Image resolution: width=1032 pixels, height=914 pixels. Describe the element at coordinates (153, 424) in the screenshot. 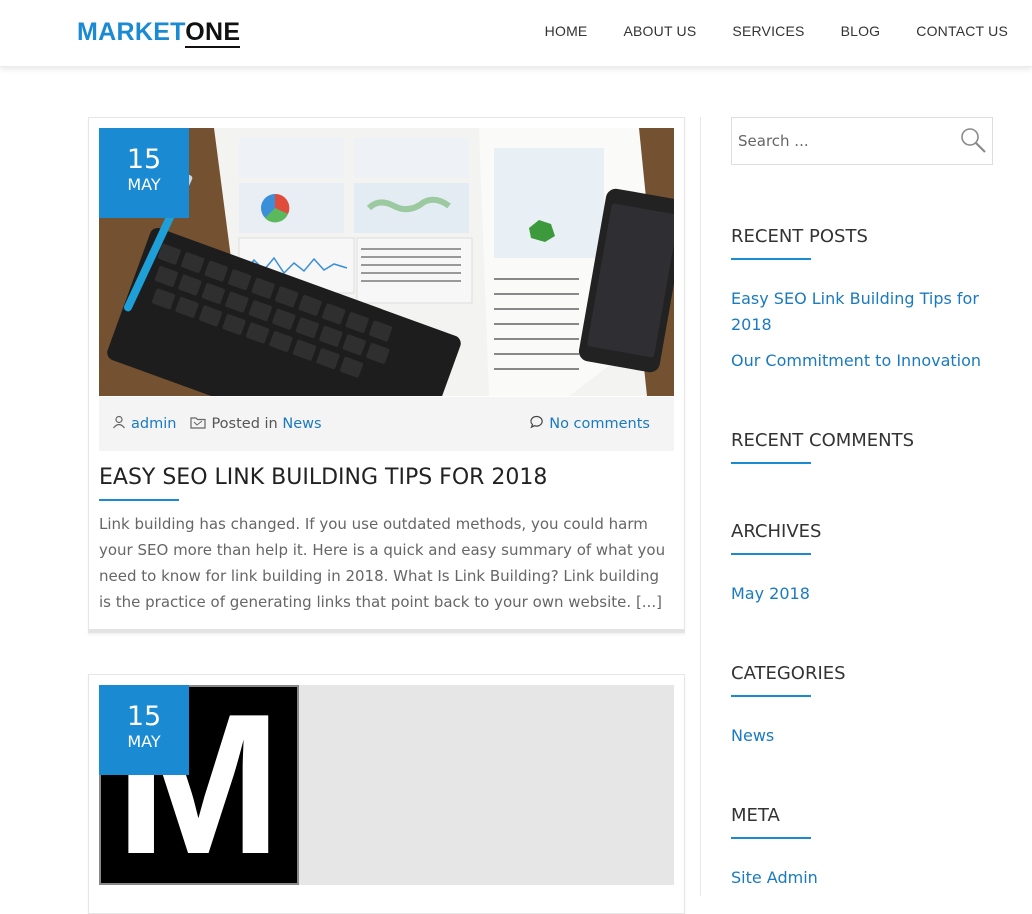

I see `post-author-link: admin` at that location.